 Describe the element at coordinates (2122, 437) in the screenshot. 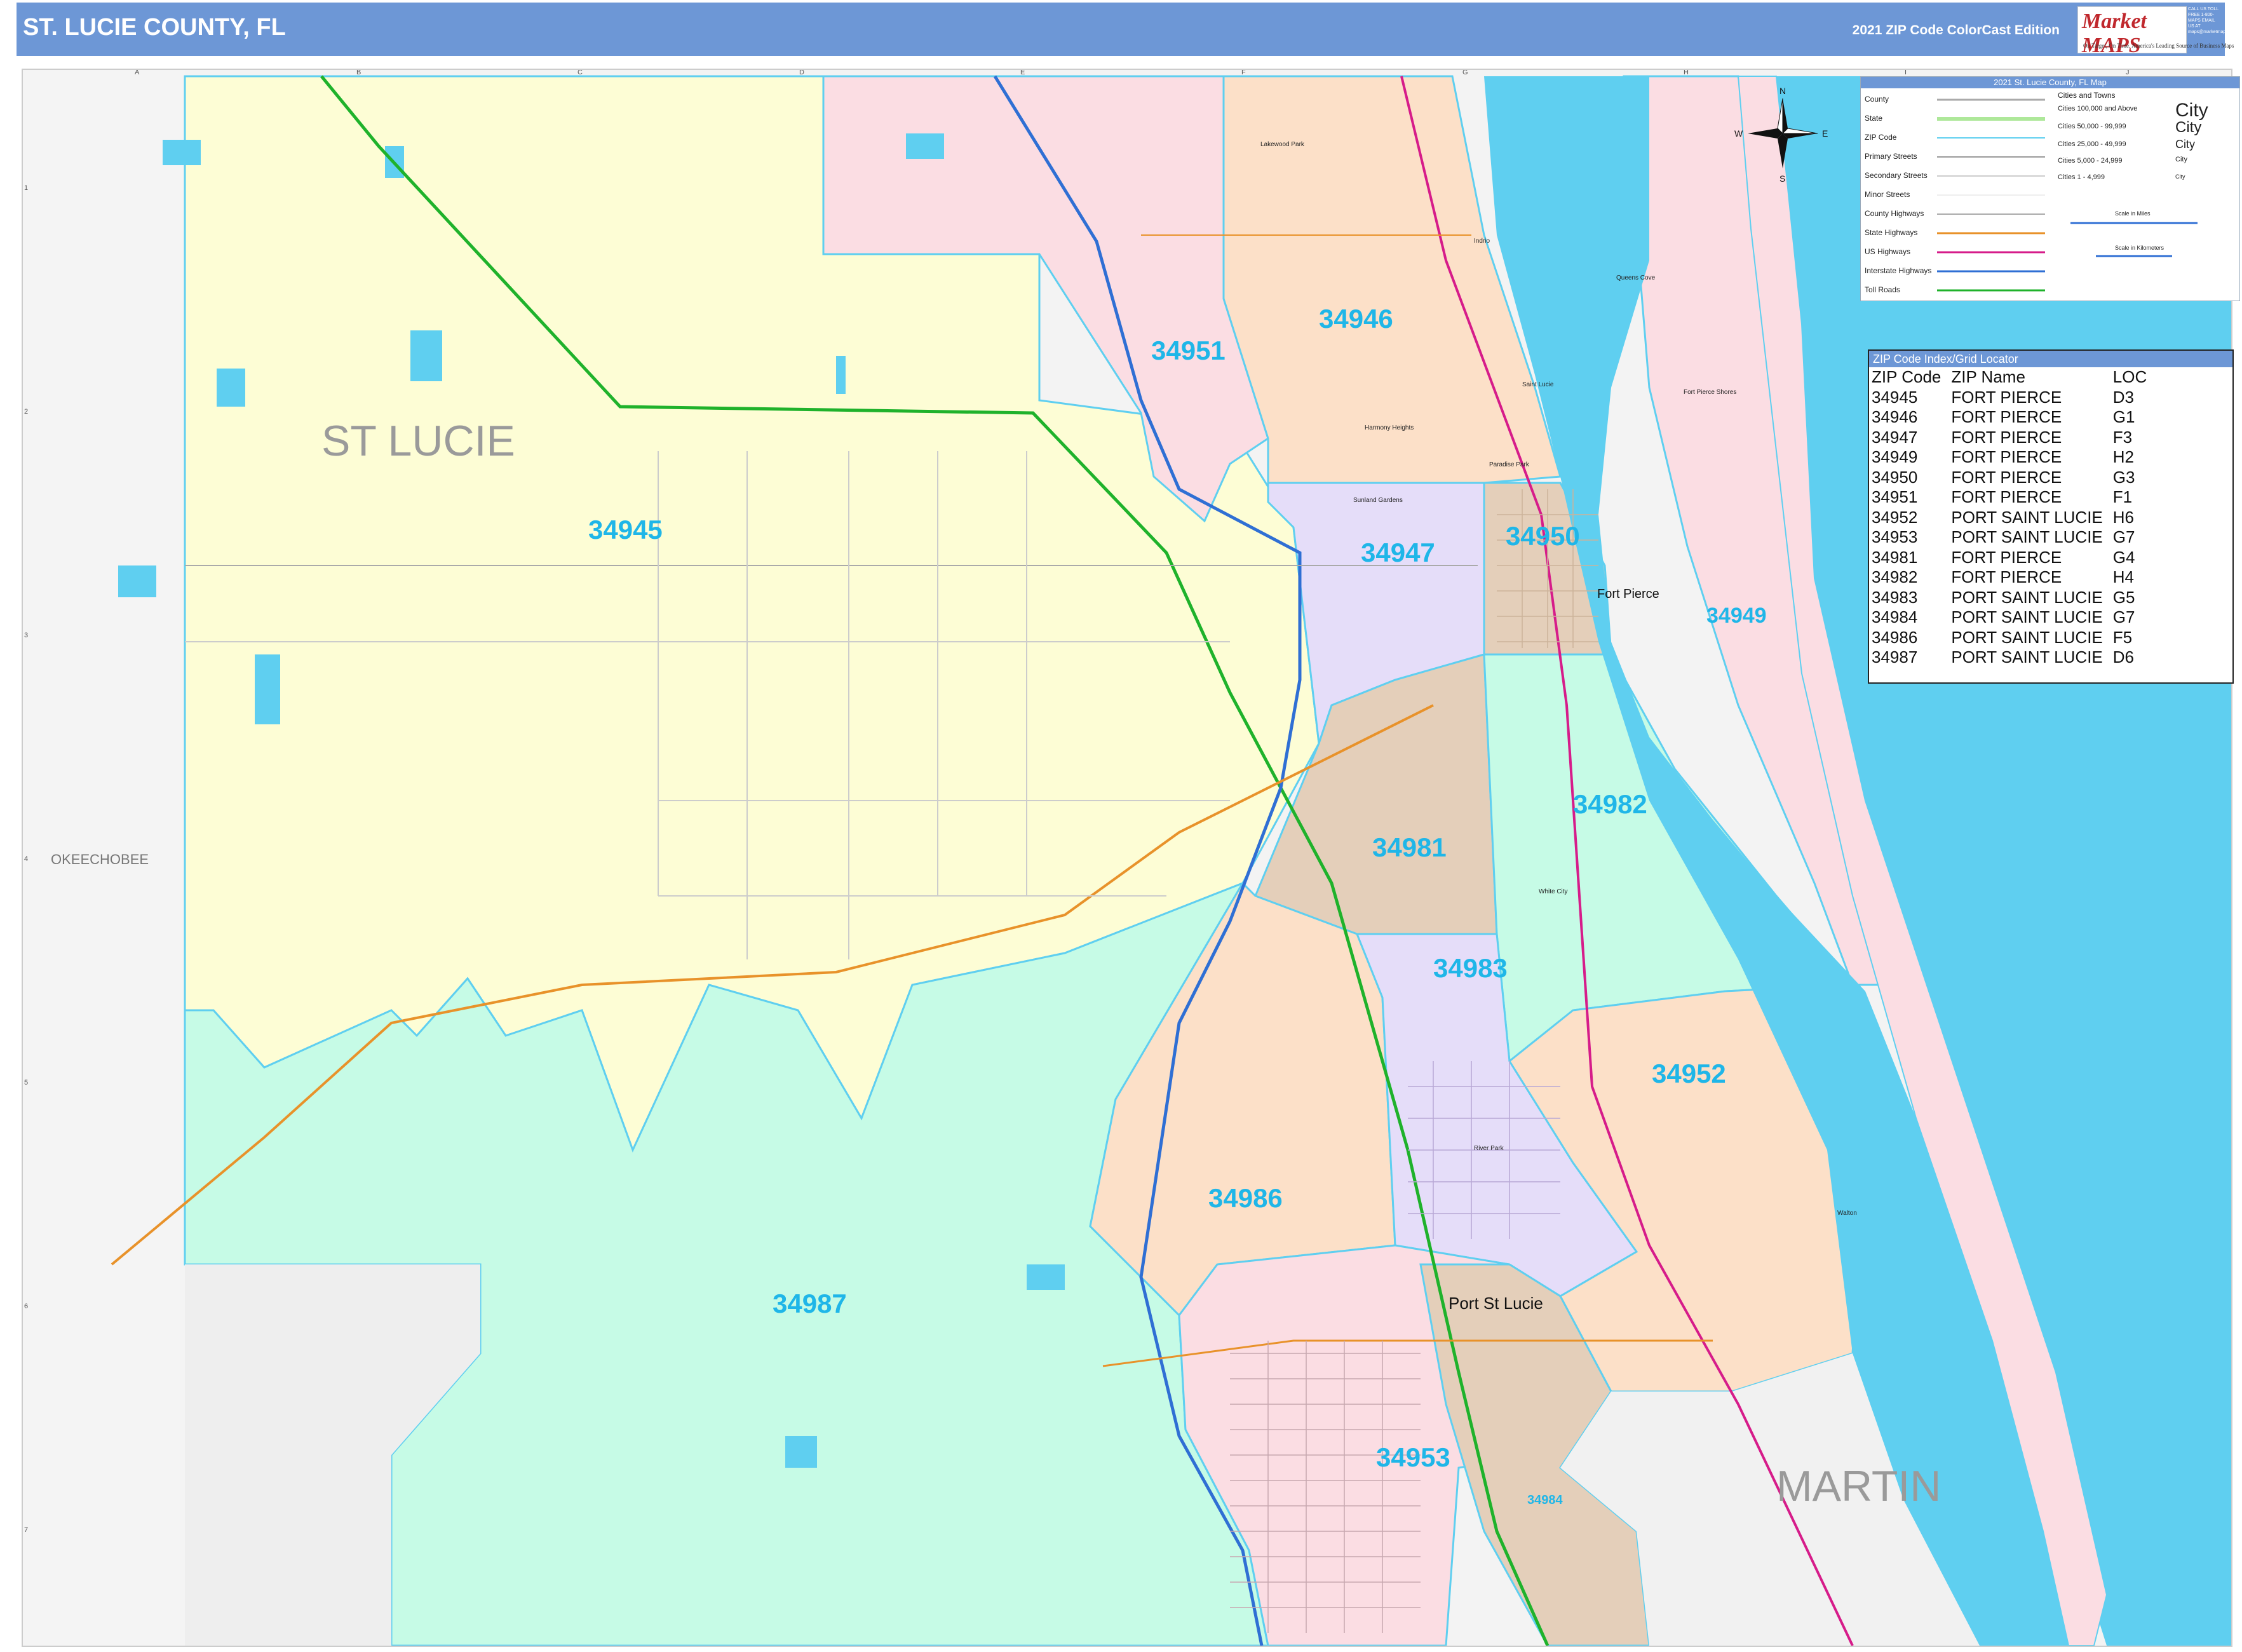

I see `zip-loc-cell: F3` at that location.